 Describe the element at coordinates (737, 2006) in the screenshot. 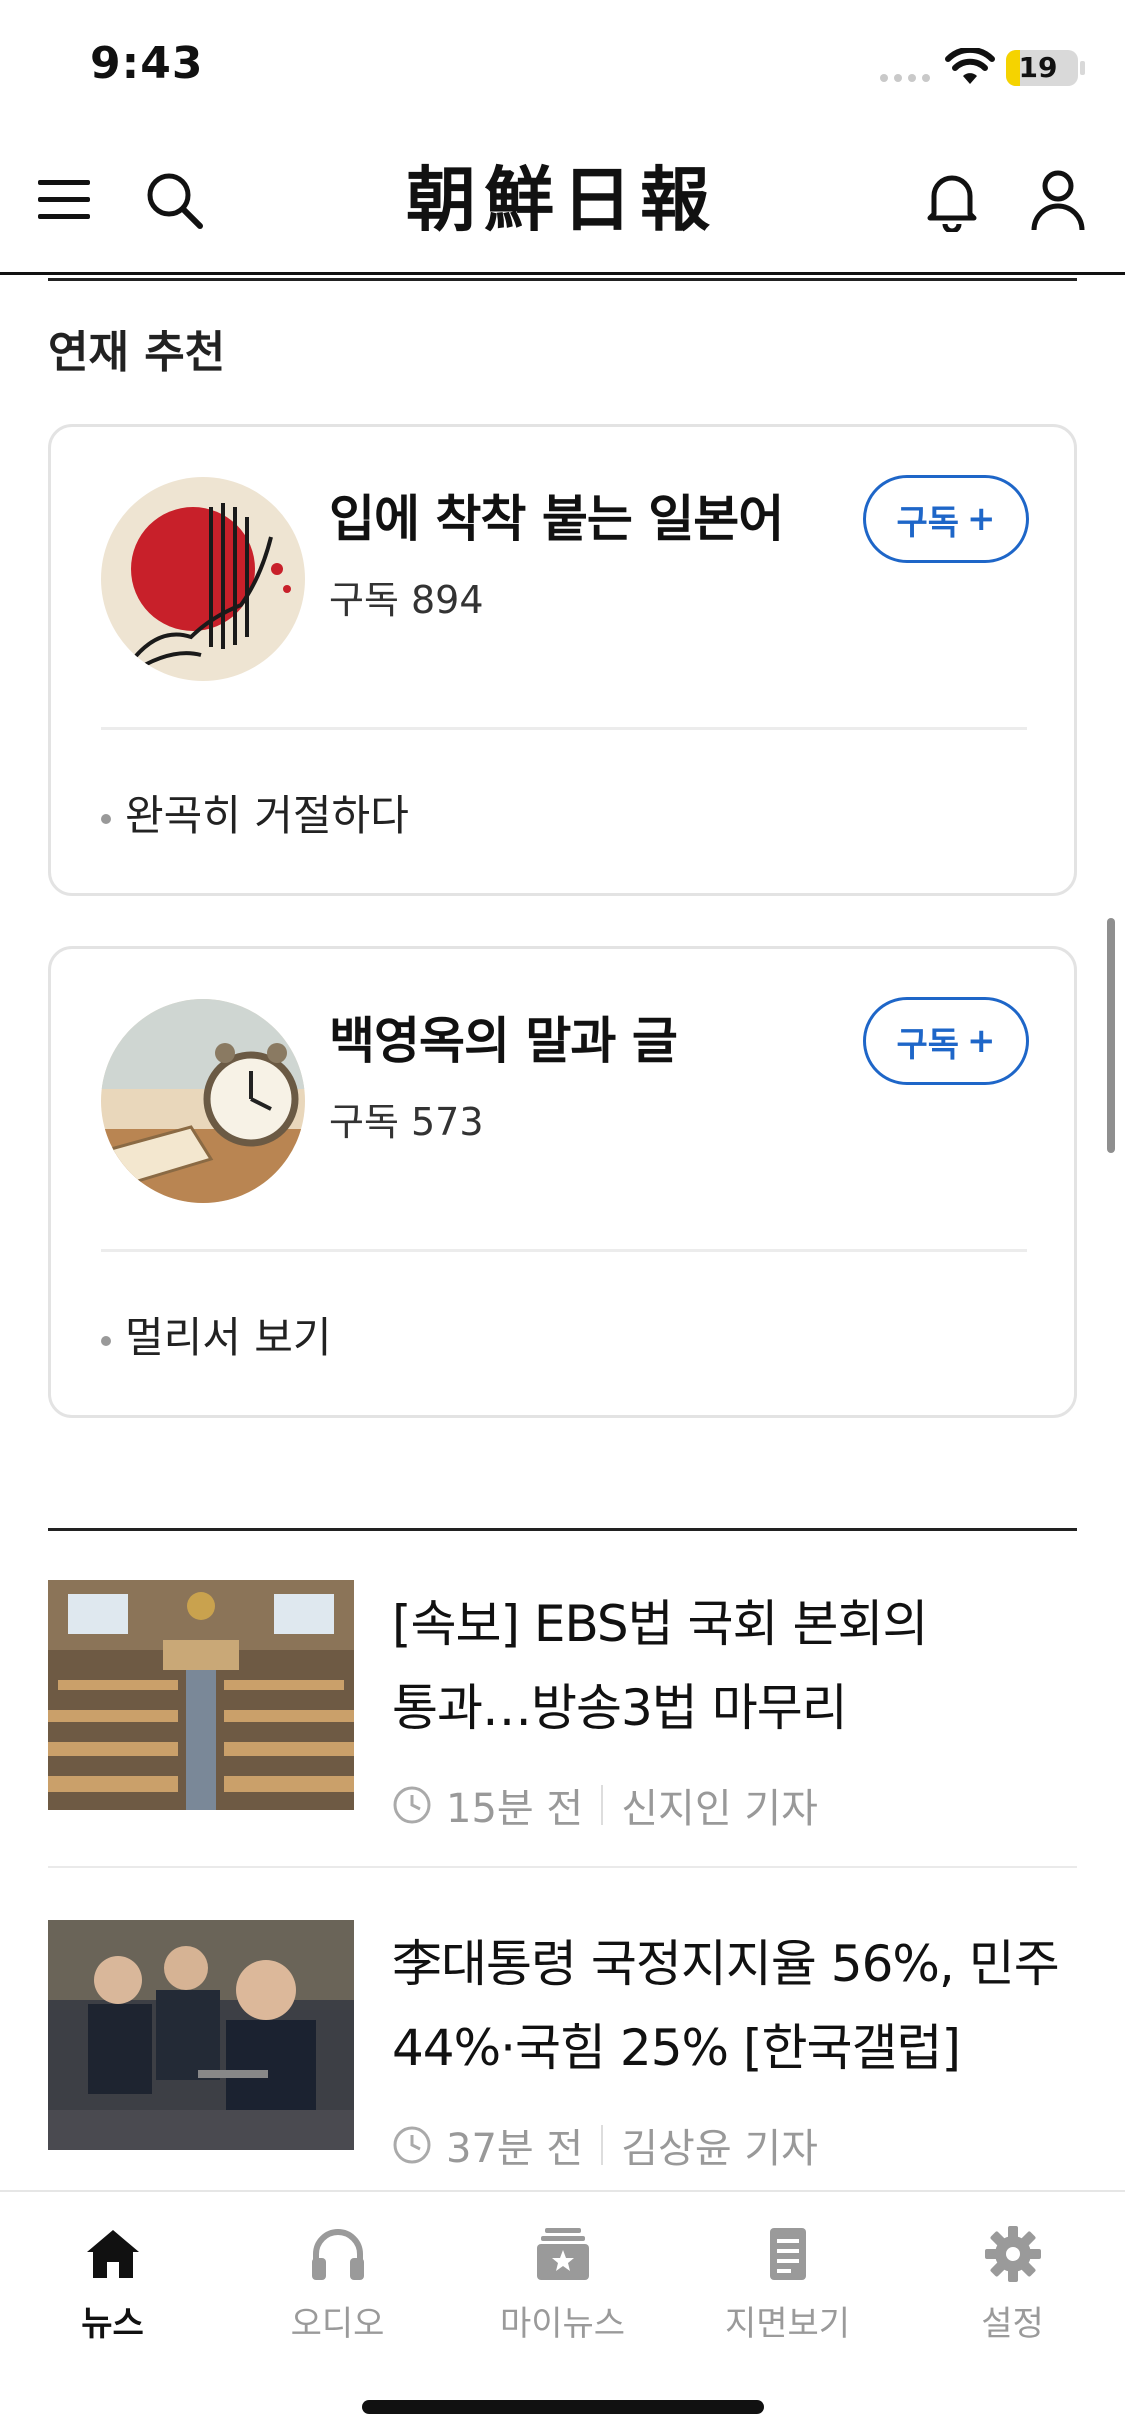

I see `article-title: 李대통령 국정지지율 56%, 민주 44%·국힘 25% [한국갤럽]` at that location.